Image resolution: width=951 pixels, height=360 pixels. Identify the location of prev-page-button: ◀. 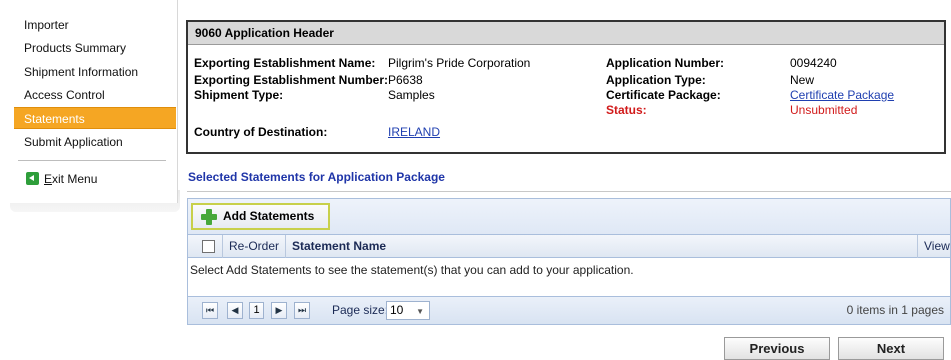
(235, 310).